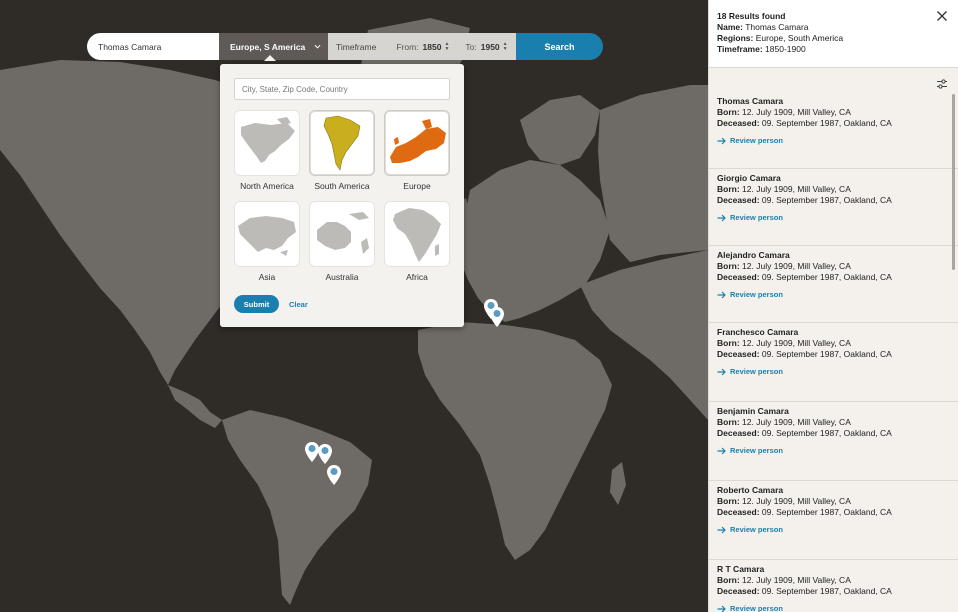 The image size is (958, 612). I want to click on region-tile-asia: Asia, so click(267, 241).